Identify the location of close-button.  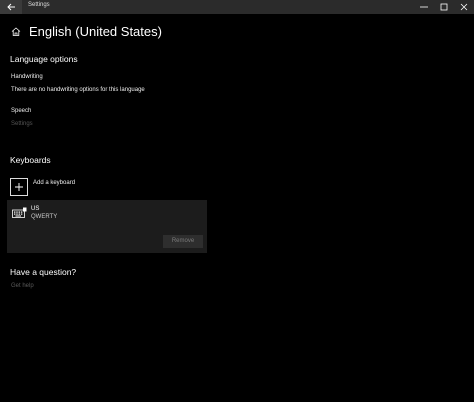
(464, 7).